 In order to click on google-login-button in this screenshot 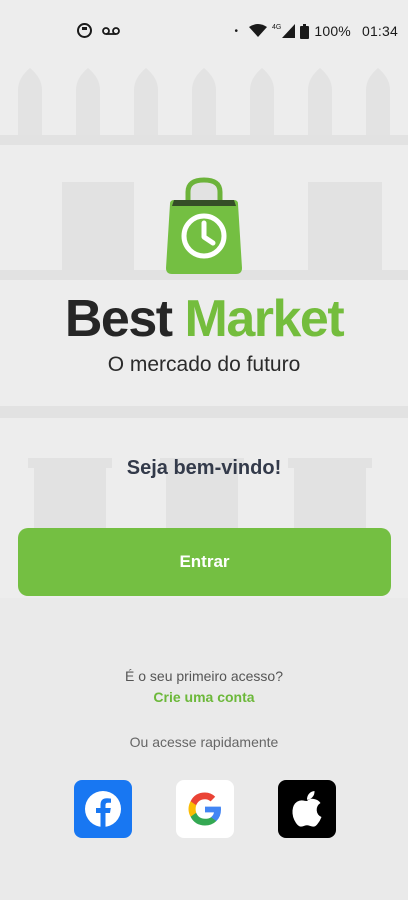, I will do `click(205, 809)`.